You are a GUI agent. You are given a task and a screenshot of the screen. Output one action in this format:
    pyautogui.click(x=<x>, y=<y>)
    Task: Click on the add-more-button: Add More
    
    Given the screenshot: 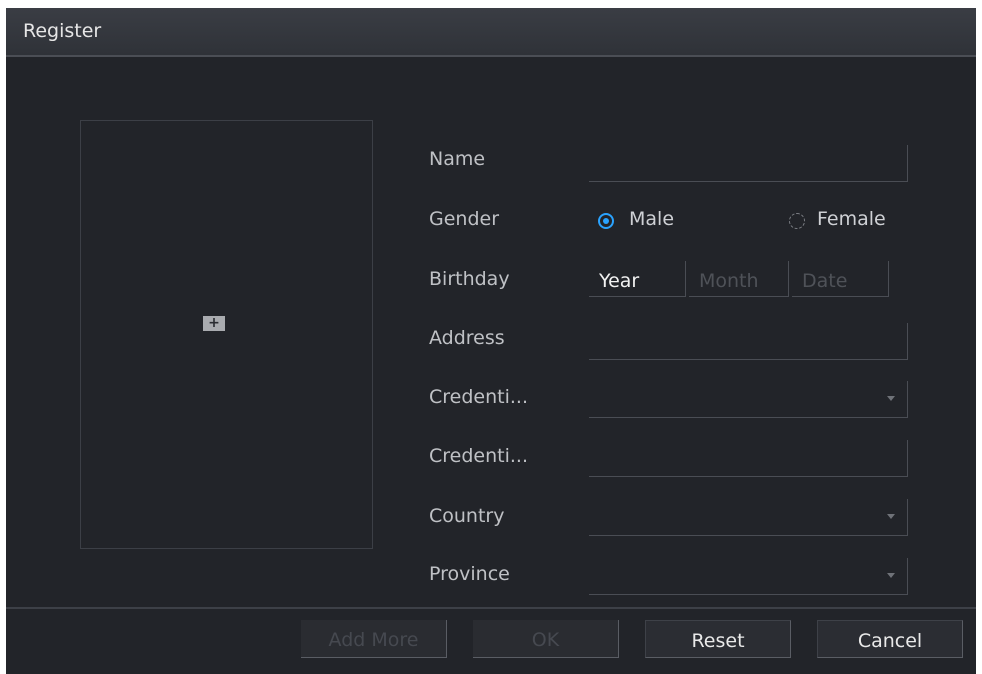 What is the action you would take?
    pyautogui.click(x=374, y=639)
    